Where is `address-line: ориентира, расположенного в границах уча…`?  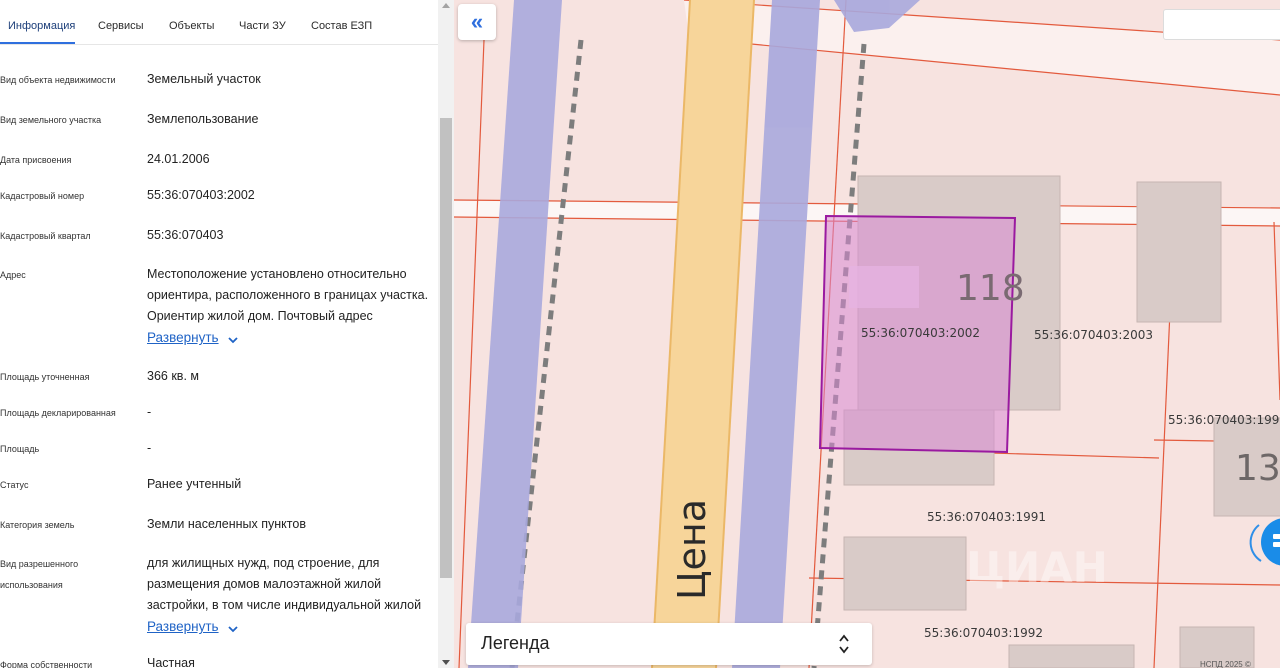 address-line: ориентира, расположенного в границах уча… is located at coordinates (288, 295).